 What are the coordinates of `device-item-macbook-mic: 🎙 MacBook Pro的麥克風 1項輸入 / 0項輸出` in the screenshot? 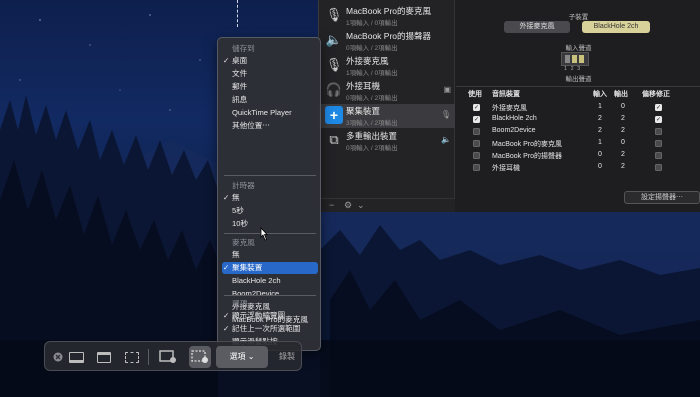 It's located at (387, 16).